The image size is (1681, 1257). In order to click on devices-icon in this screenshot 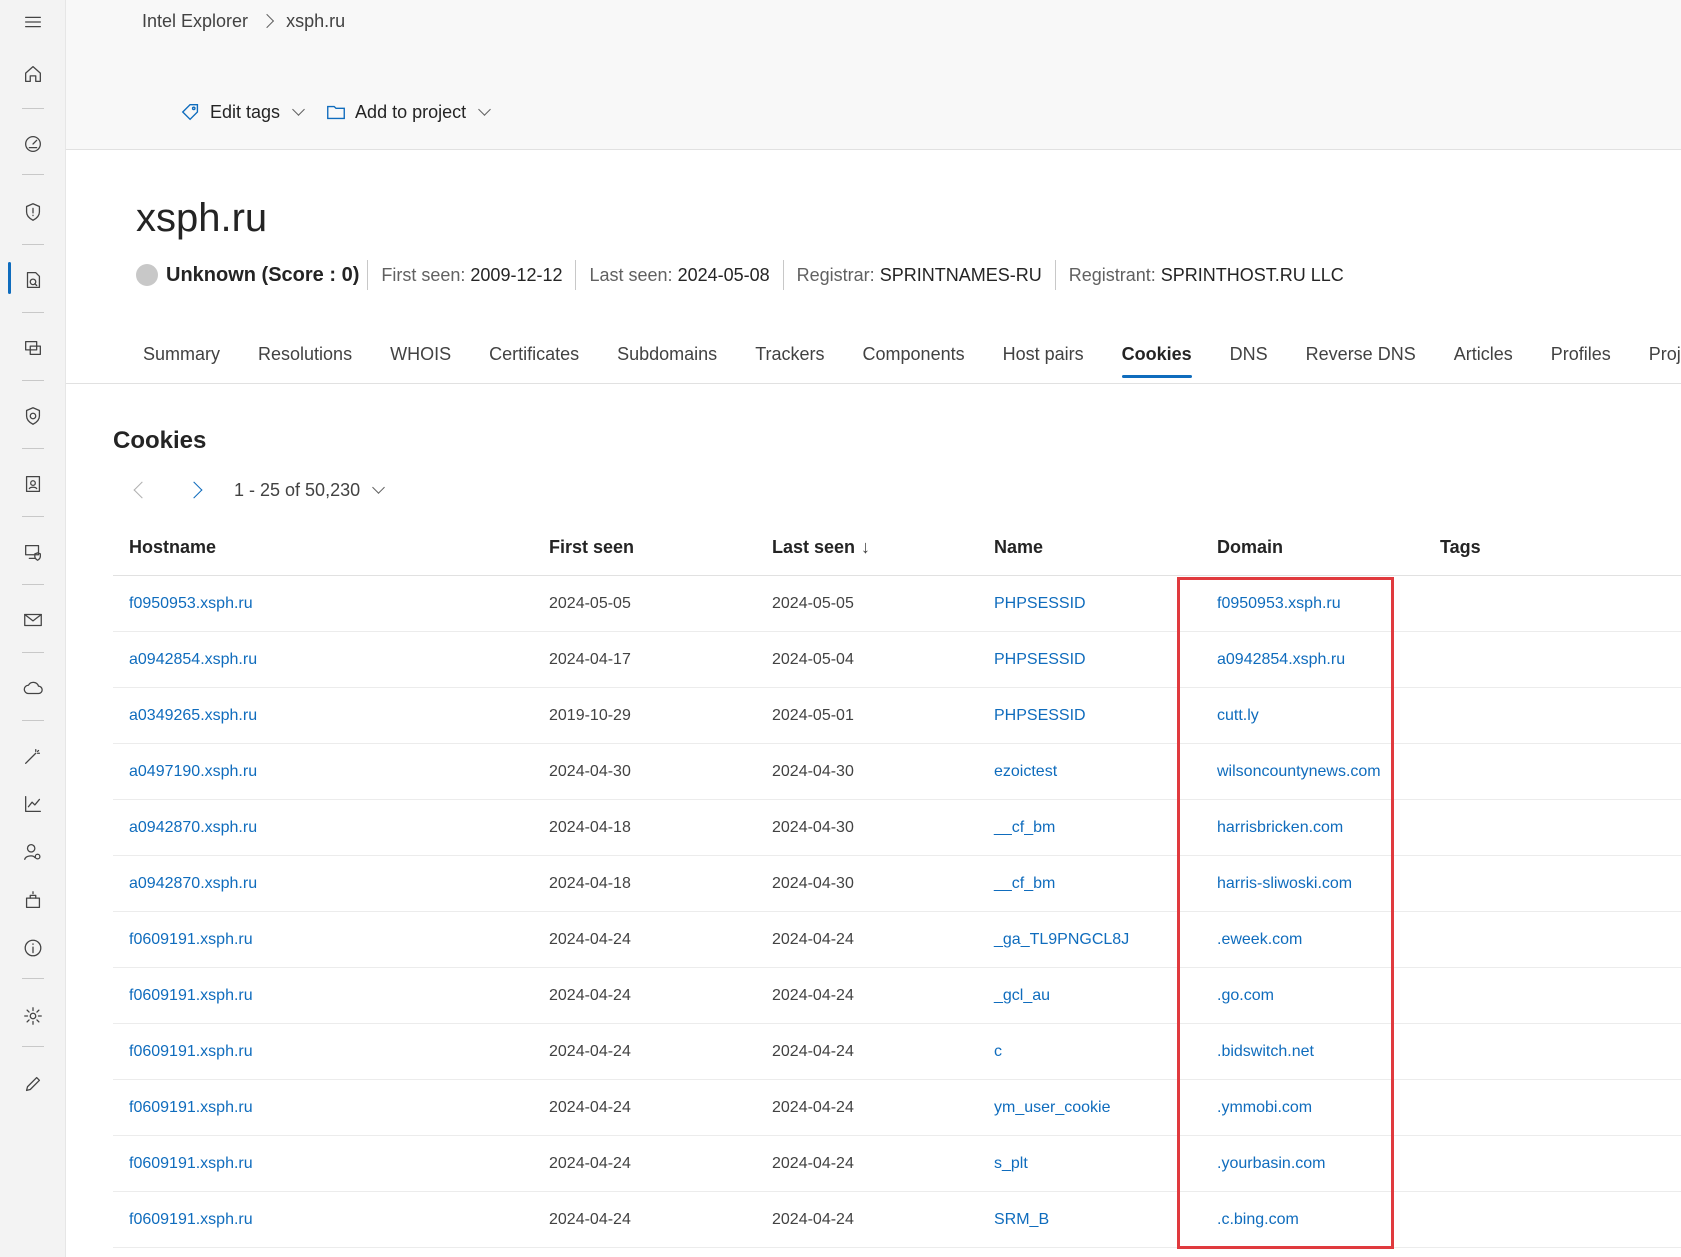, I will do `click(33, 348)`.